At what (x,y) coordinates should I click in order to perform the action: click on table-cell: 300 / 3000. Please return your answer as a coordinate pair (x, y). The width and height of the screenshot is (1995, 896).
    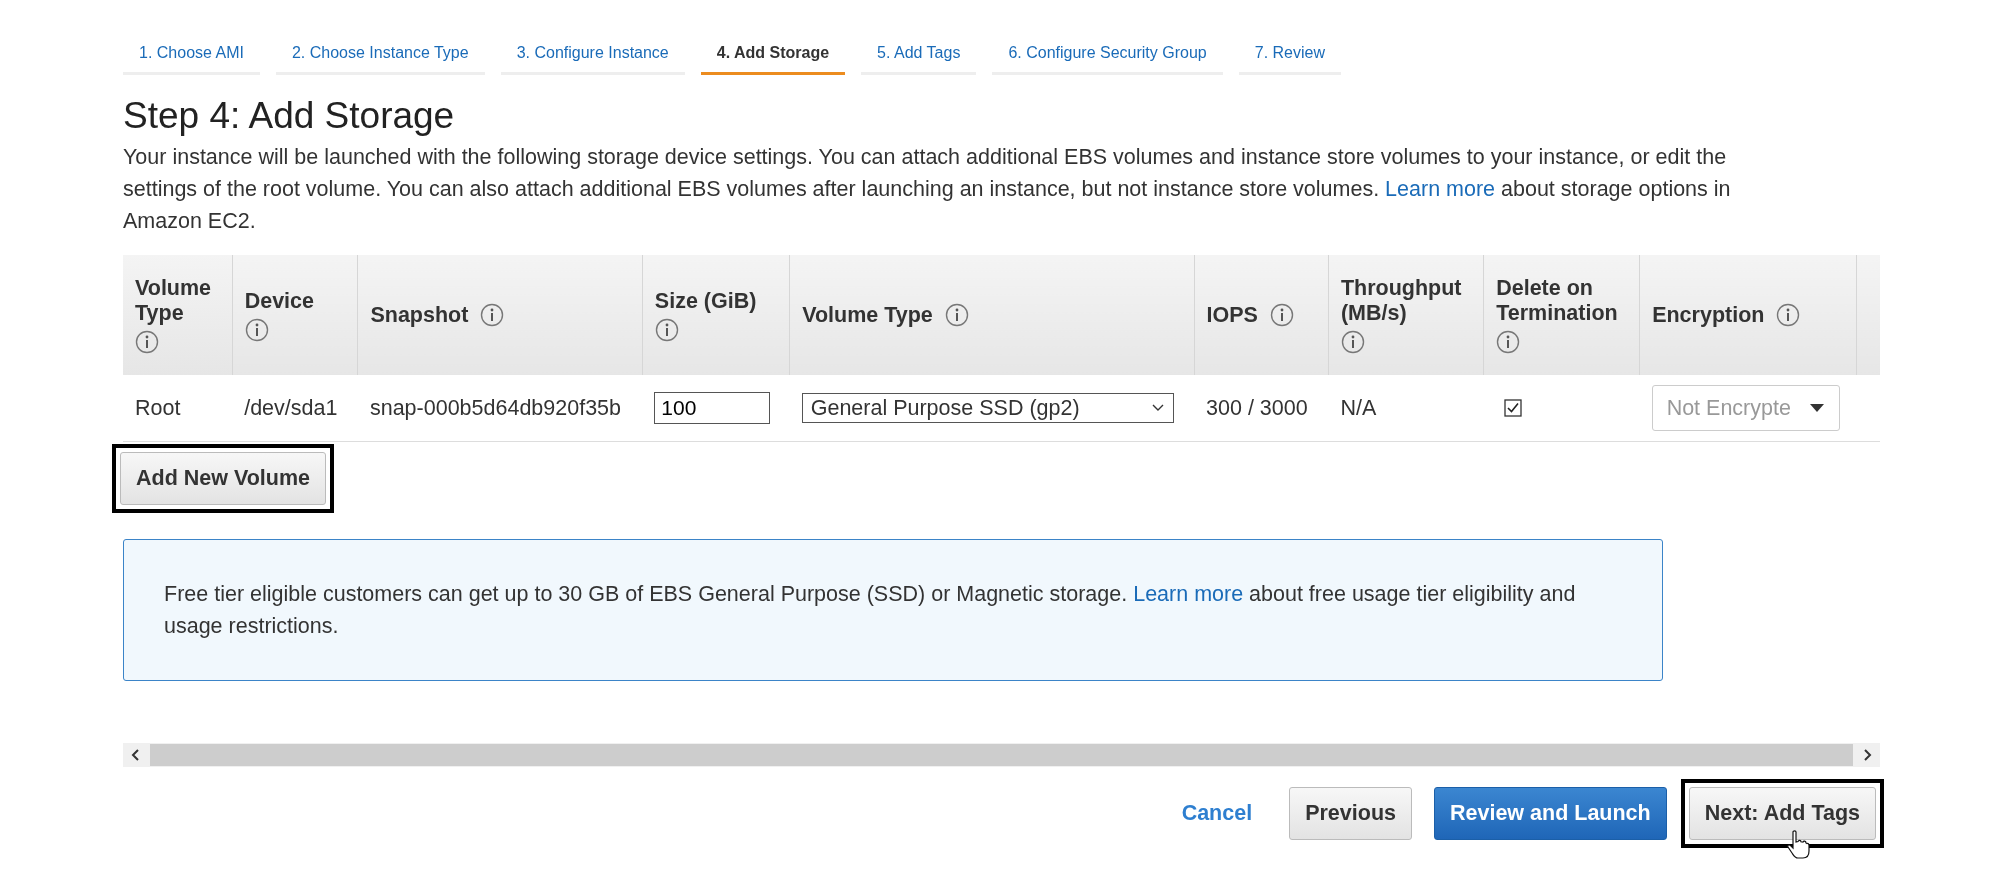
    Looking at the image, I should click on (1257, 407).